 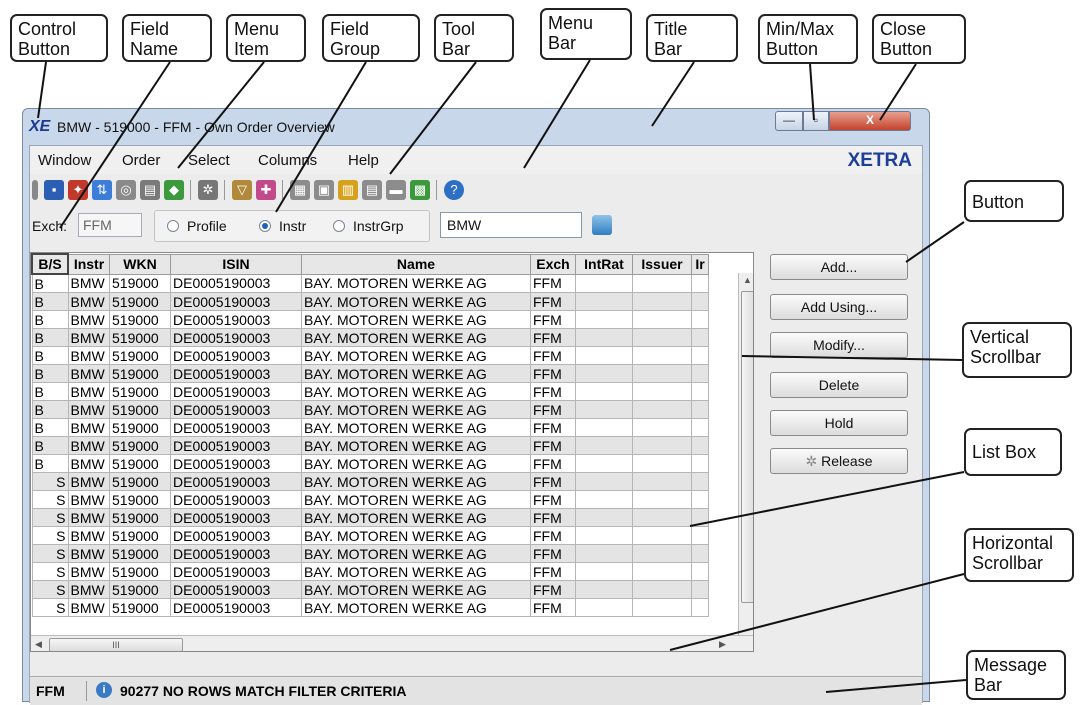 I want to click on panel-icon: ▬, so click(x=396, y=190).